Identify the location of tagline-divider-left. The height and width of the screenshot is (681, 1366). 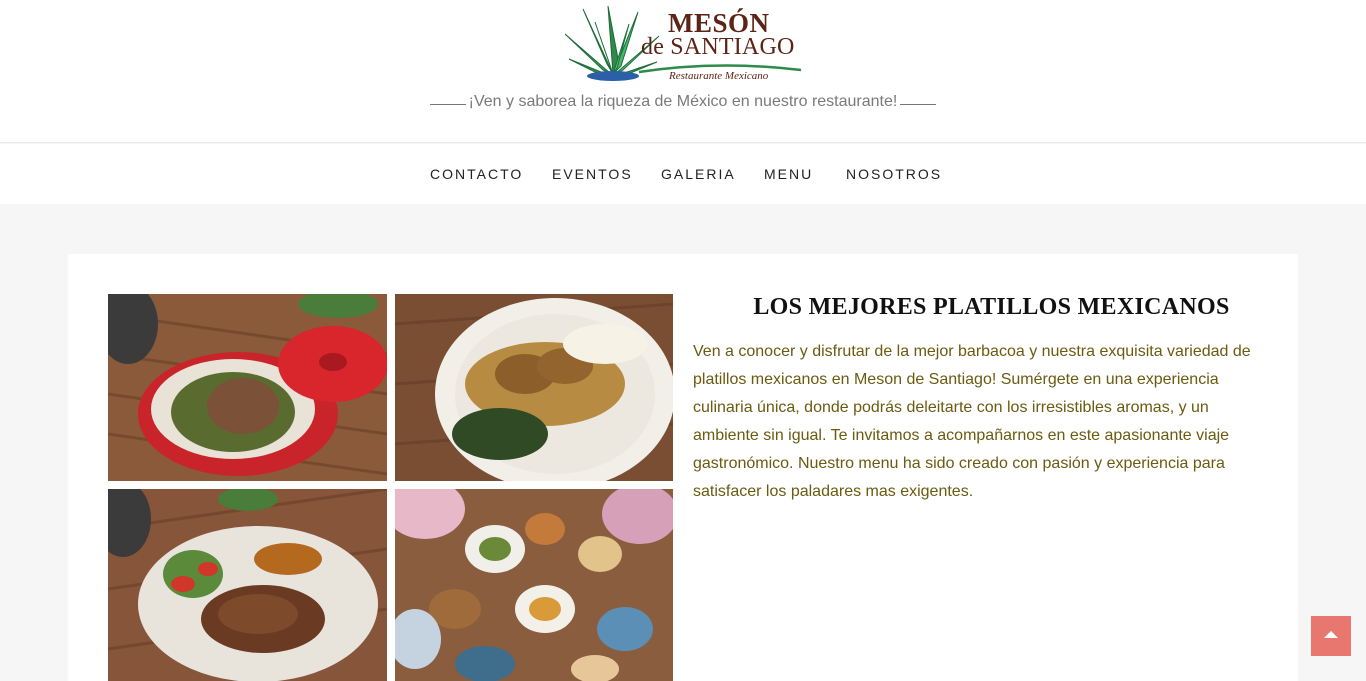
(448, 104).